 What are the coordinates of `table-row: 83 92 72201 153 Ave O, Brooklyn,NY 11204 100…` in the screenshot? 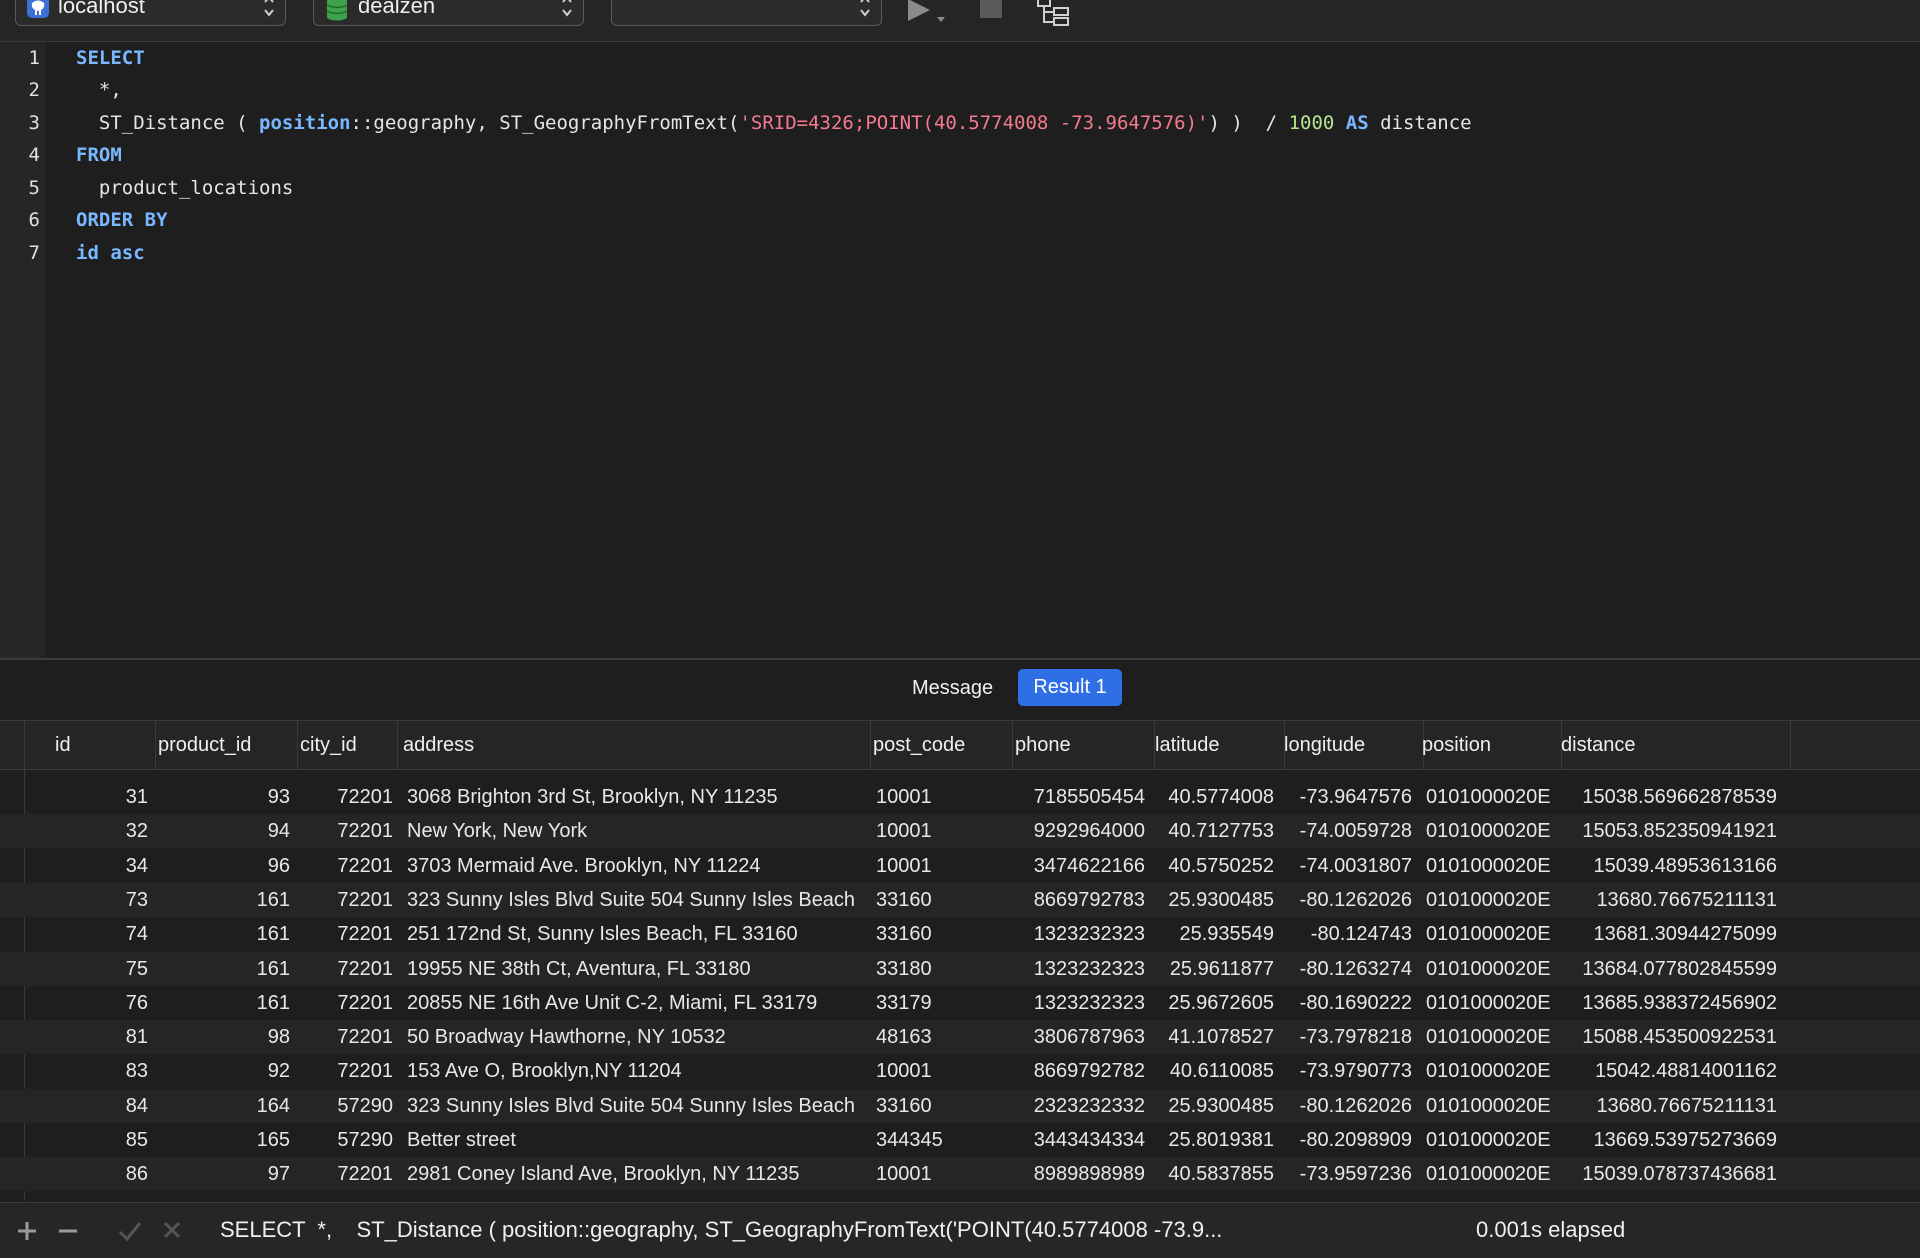 It's located at (960, 1071).